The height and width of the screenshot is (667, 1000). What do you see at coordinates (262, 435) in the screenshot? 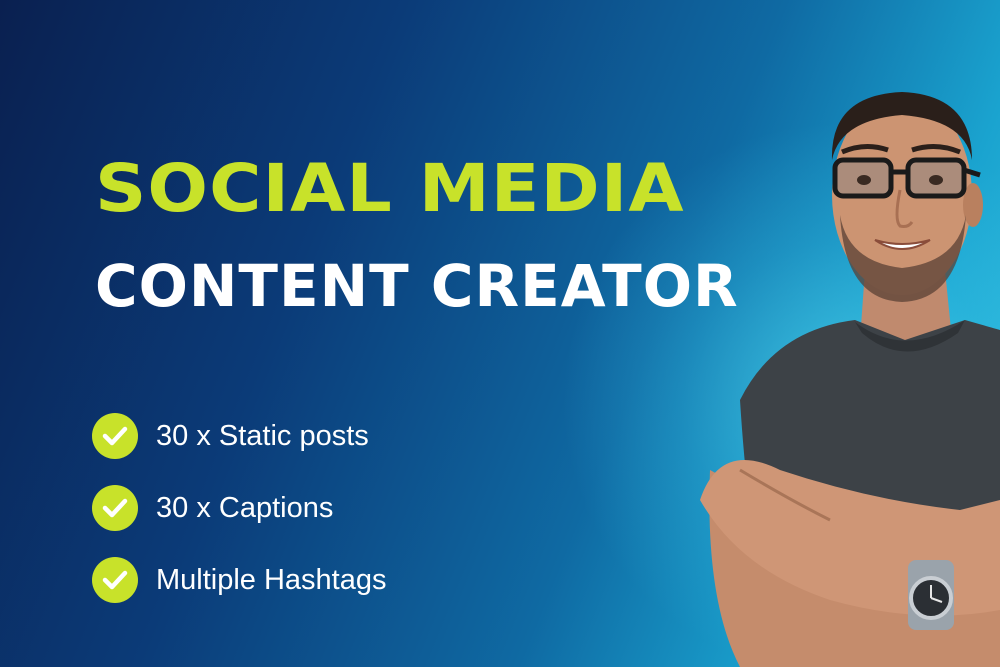
I see `feature-label: 30 x Static posts` at bounding box center [262, 435].